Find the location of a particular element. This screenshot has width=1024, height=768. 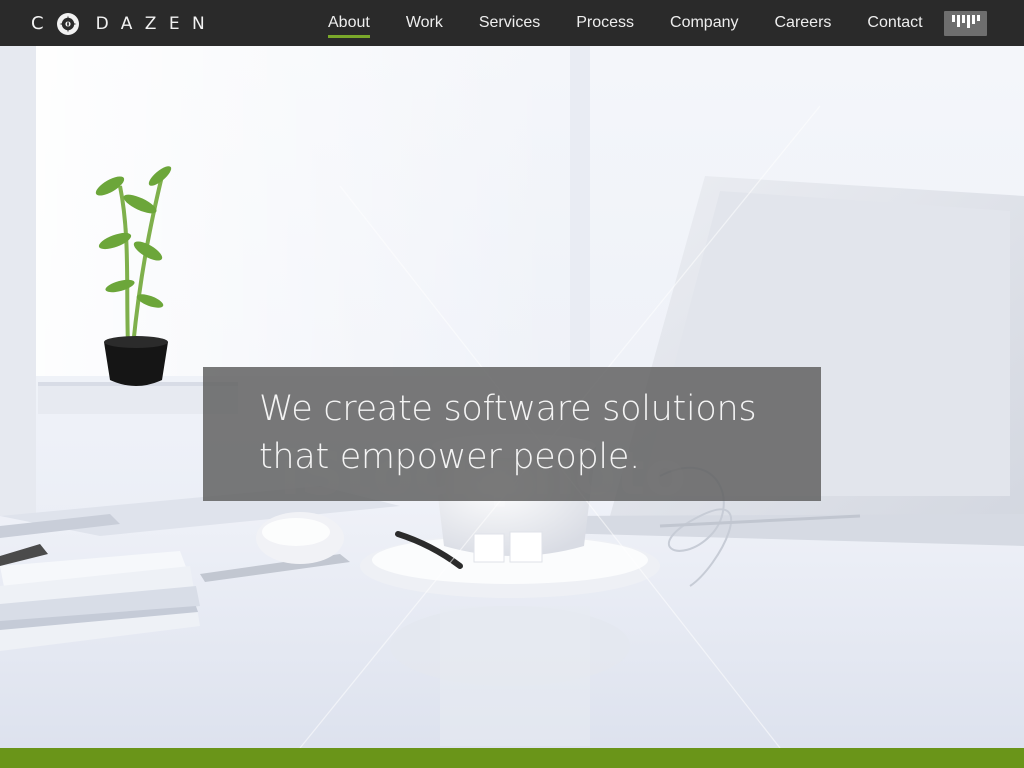

nav-item-company: Company is located at coordinates (704, 23).